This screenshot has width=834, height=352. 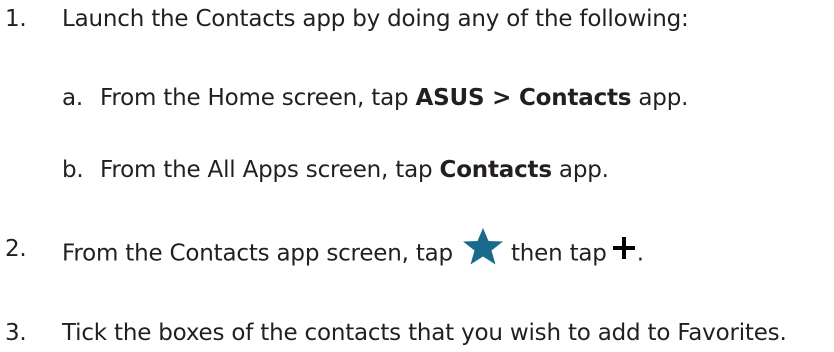 I want to click on substep-letter: a., so click(x=73, y=98).